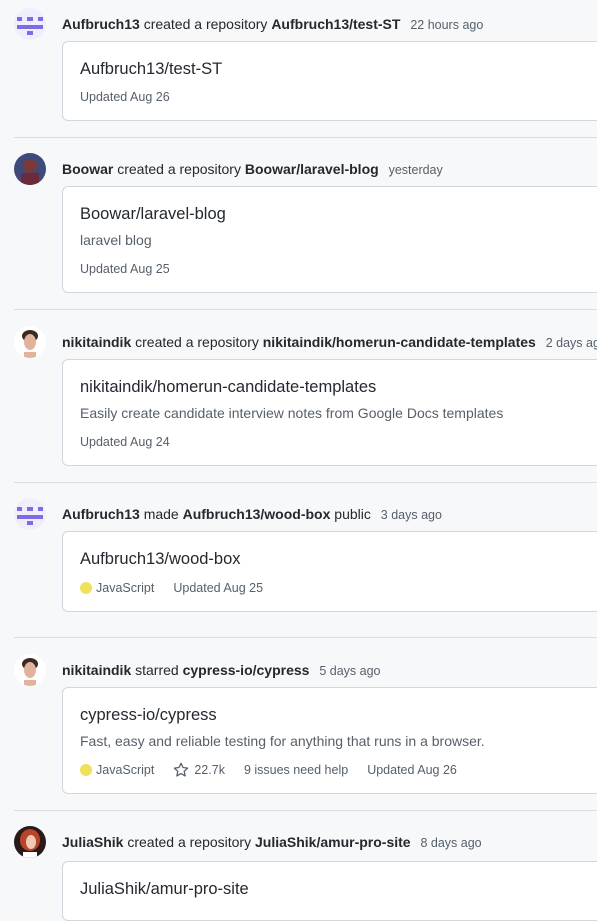  I want to click on repo-name-link: Boowar/laravel-blog, so click(153, 214).